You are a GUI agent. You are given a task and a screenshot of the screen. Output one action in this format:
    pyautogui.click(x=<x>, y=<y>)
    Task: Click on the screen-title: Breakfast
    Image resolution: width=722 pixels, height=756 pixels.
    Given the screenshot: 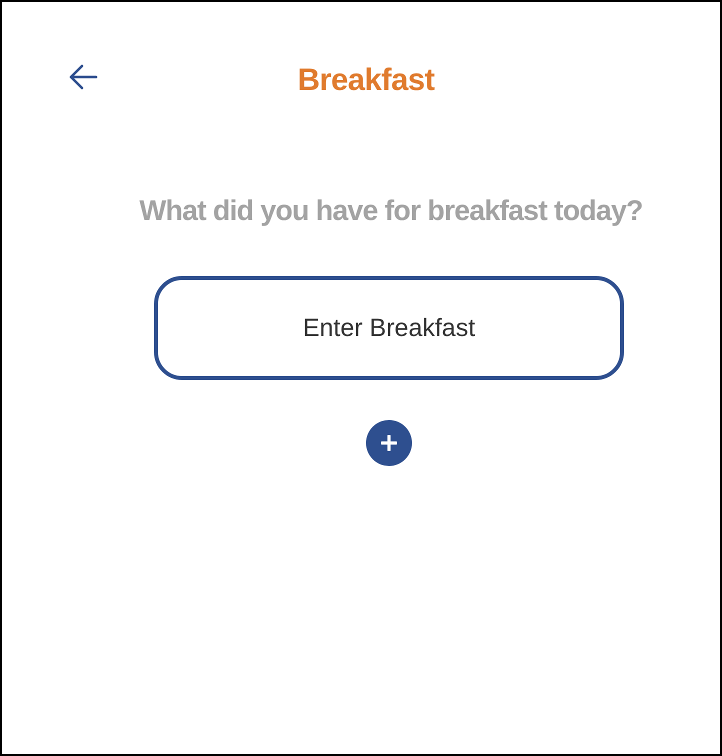 What is the action you would take?
    pyautogui.click(x=366, y=80)
    